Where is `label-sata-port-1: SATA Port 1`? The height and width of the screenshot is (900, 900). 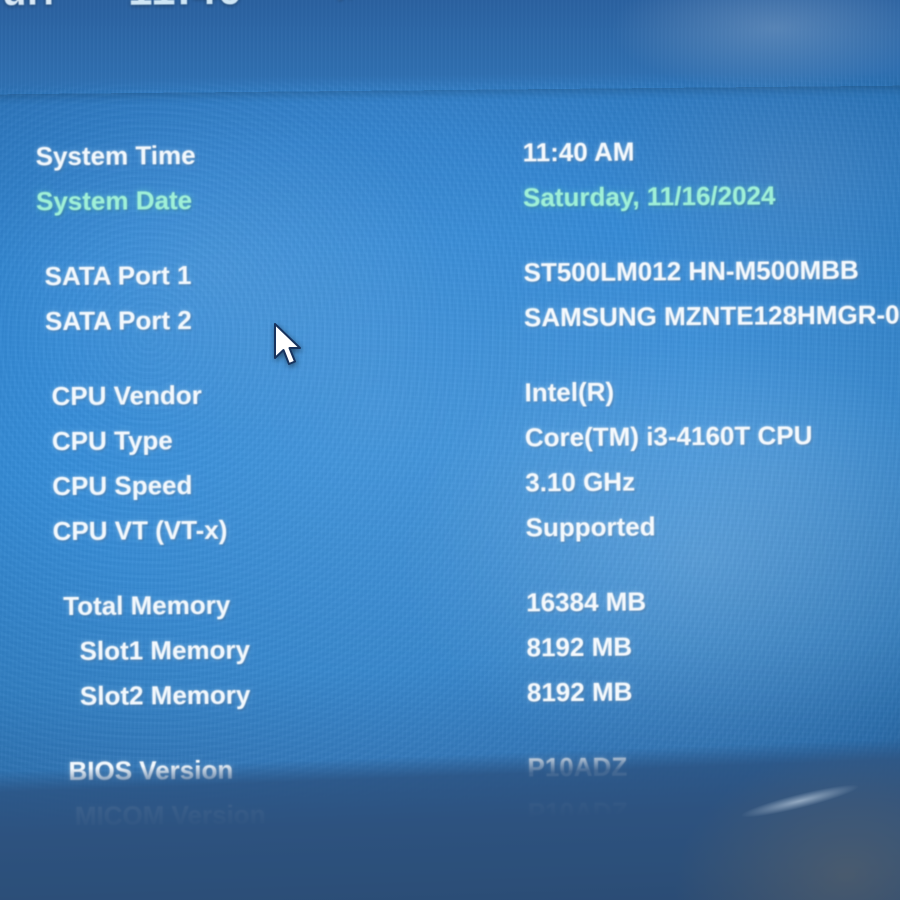 label-sata-port-1: SATA Port 1 is located at coordinates (118, 276).